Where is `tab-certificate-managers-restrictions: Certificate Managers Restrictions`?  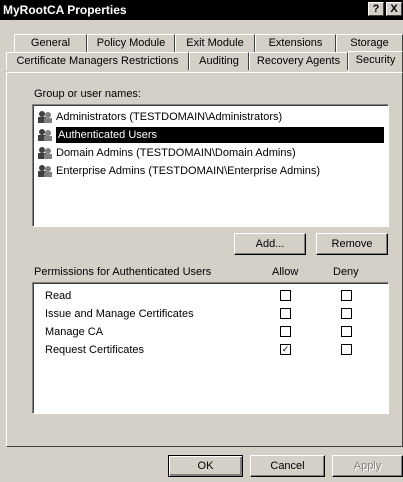
tab-certificate-managers-restrictions: Certificate Managers Restrictions is located at coordinates (97, 61).